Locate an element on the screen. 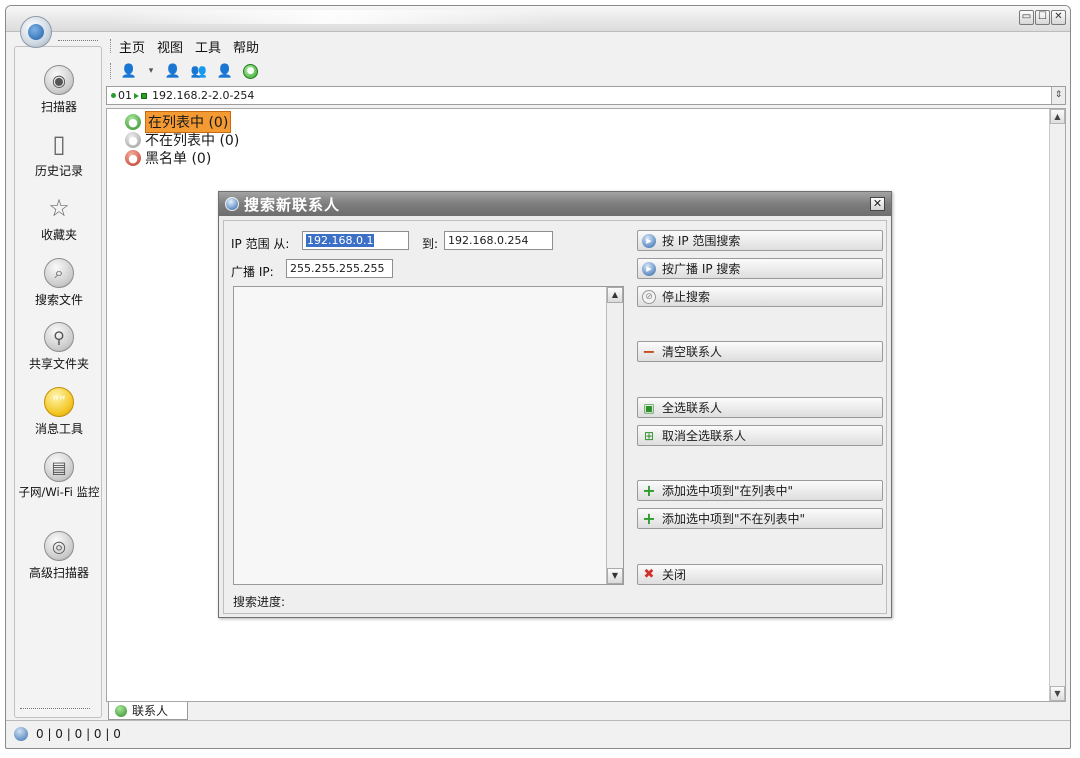 Image resolution: width=1080 pixels, height=758 pixels. sidebar-divider is located at coordinates (55, 708).